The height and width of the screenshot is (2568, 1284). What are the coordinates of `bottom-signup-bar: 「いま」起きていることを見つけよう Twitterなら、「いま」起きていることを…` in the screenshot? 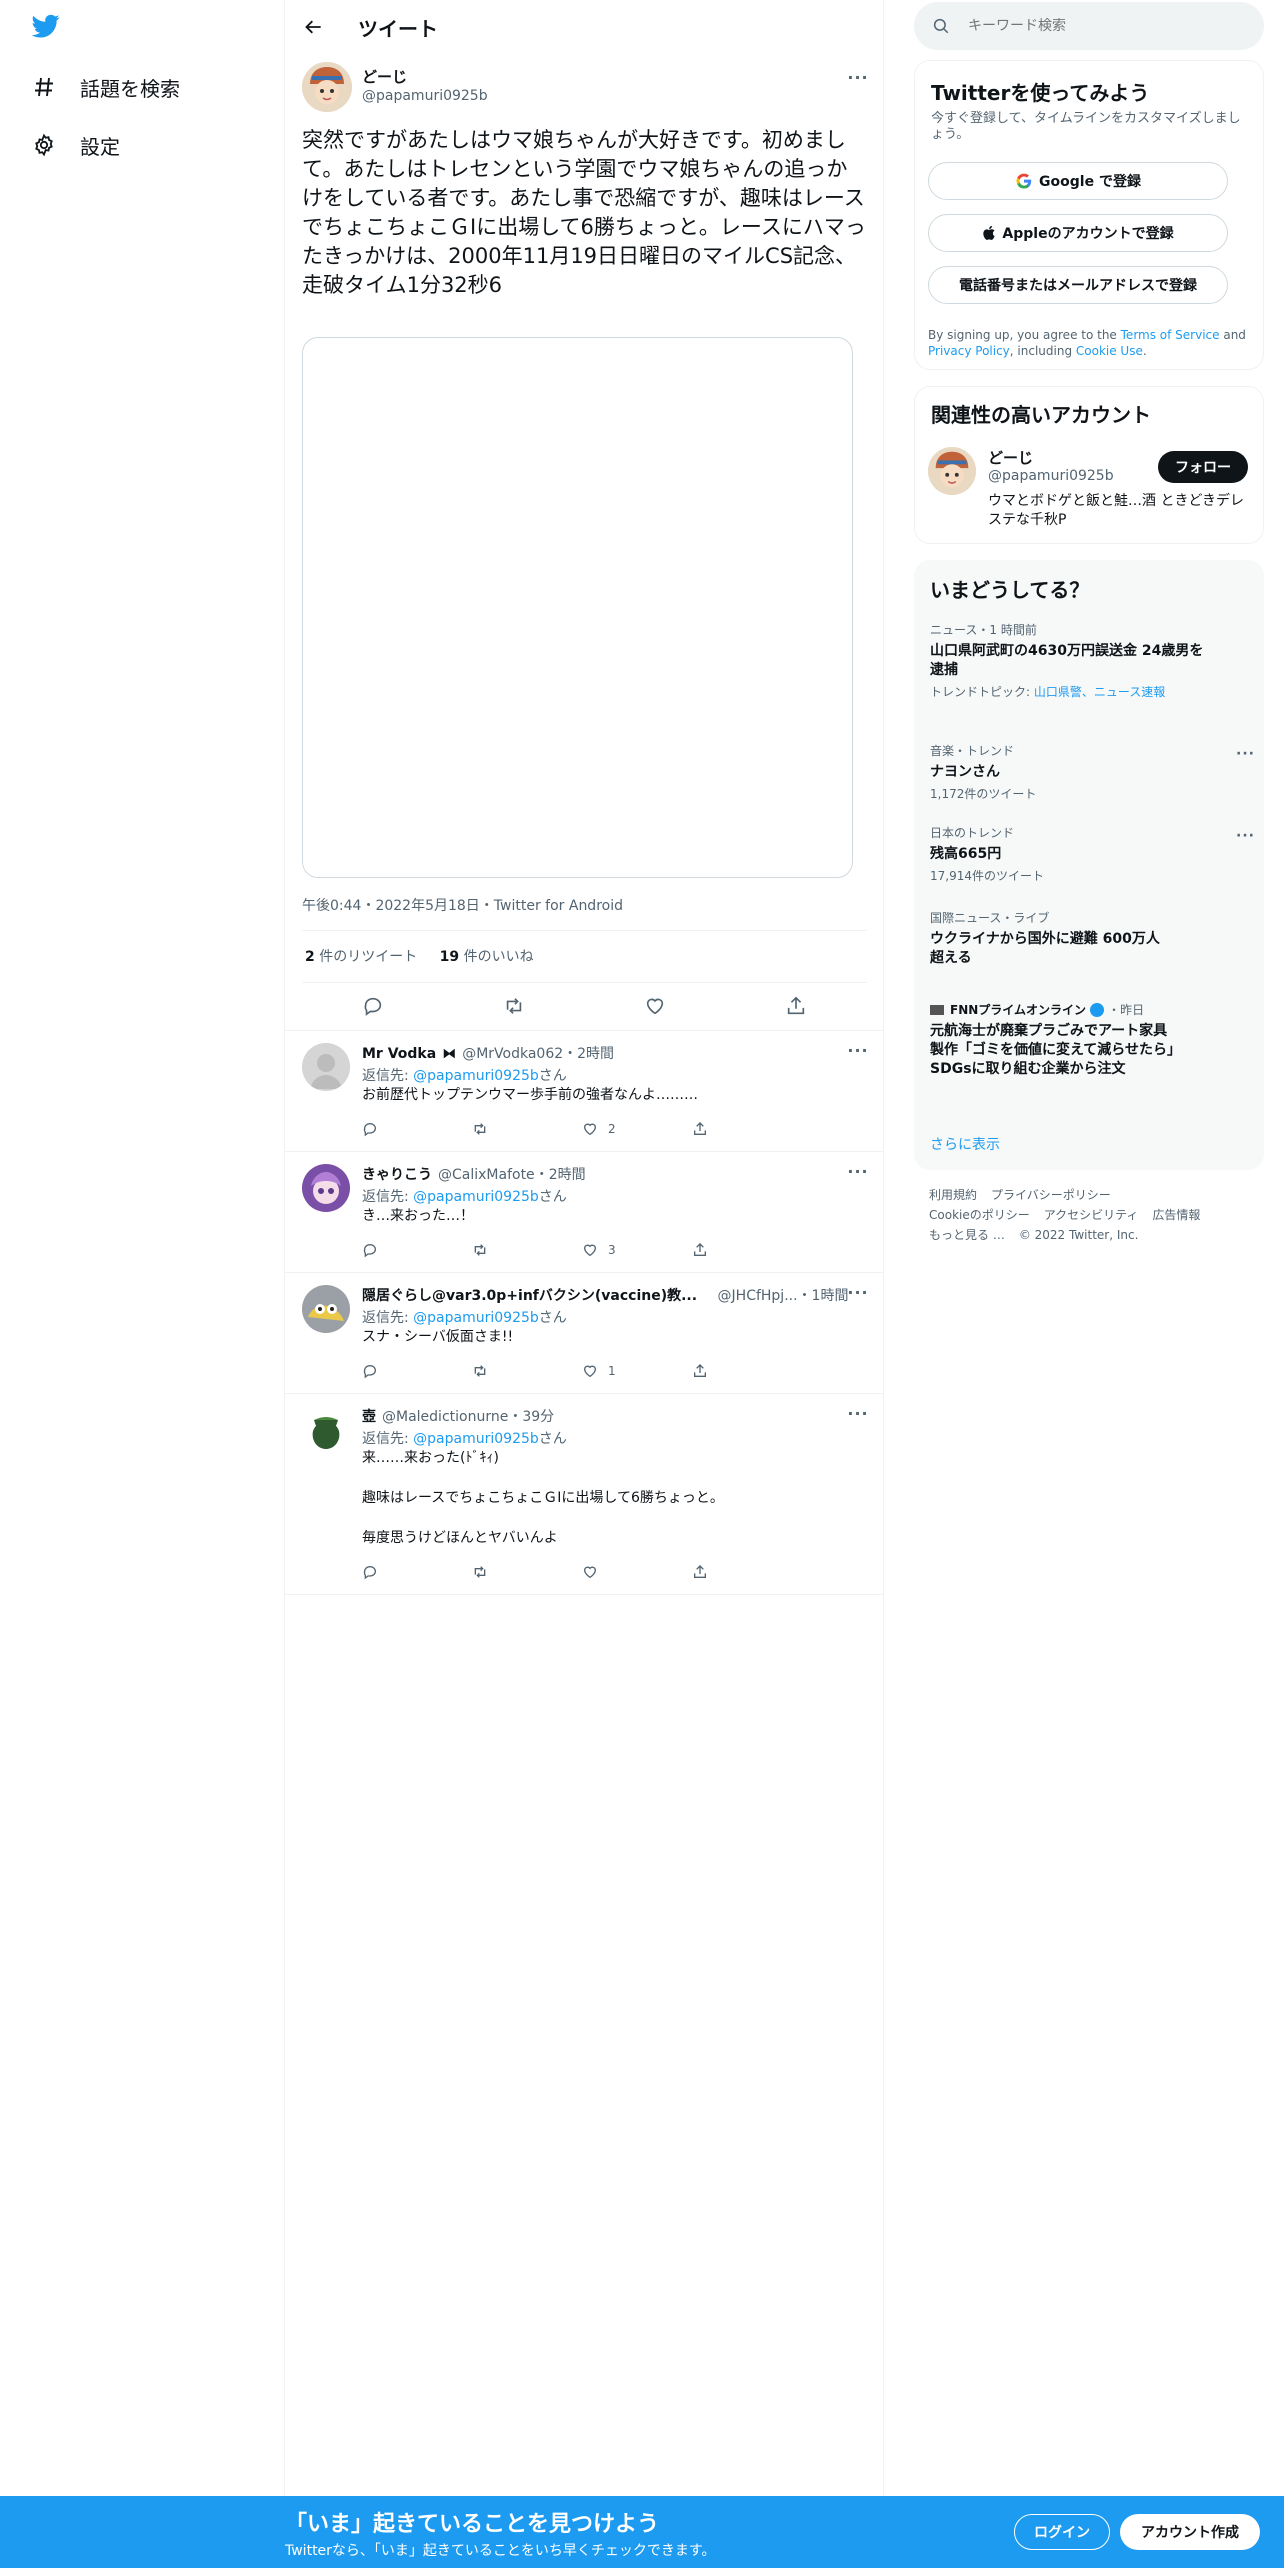 It's located at (642, 2532).